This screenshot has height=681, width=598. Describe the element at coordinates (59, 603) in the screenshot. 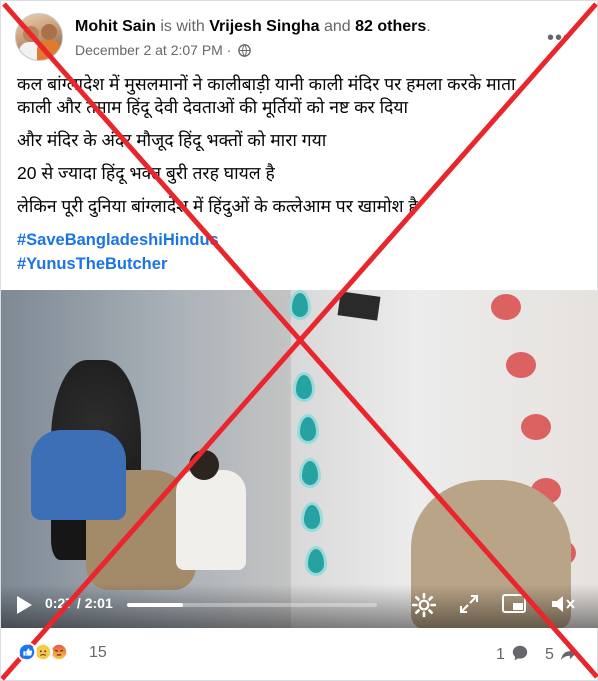

I see `current-time: 0:27` at that location.